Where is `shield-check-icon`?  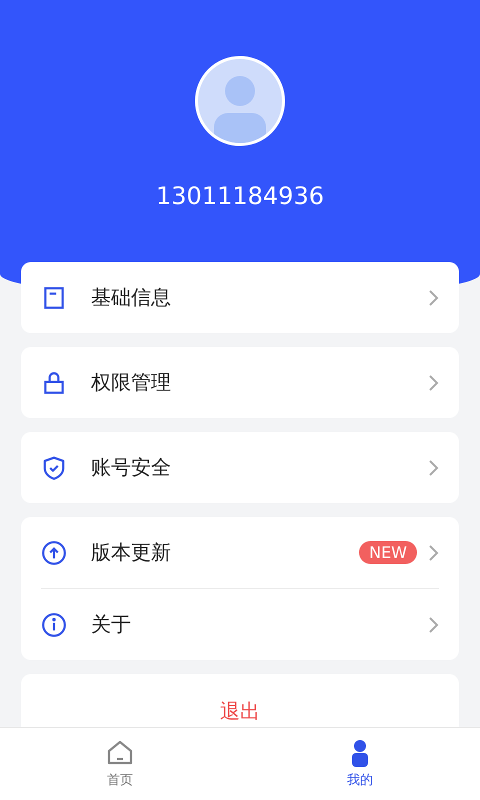 shield-check-icon is located at coordinates (54, 467).